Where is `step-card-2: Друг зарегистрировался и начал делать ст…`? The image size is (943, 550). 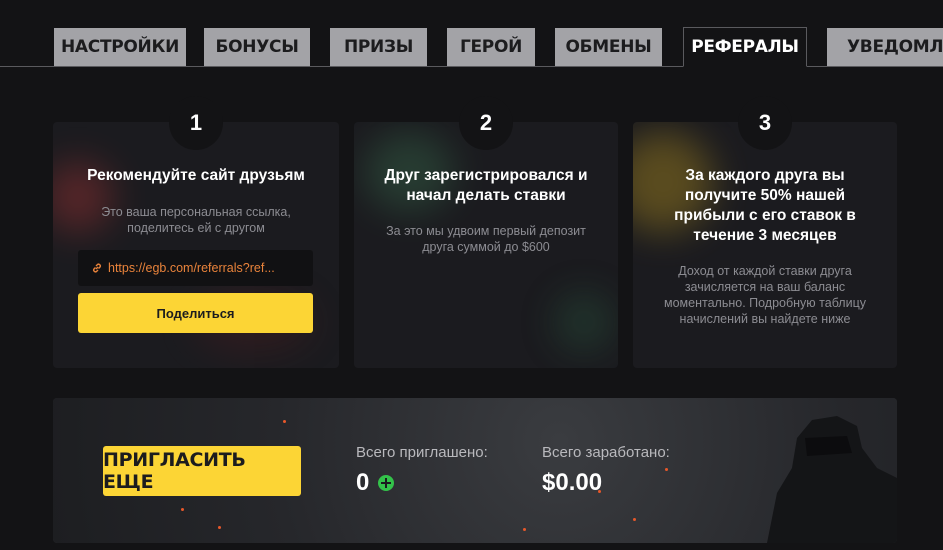
step-card-2: Друг зарегистрировался и начал делать ст… is located at coordinates (486, 245).